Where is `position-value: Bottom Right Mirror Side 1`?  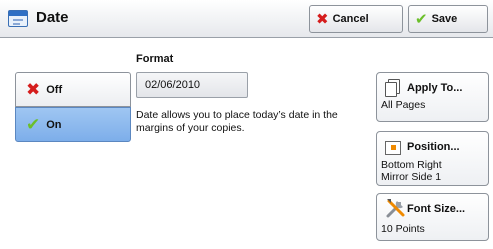 position-value: Bottom Right Mirror Side 1 is located at coordinates (411, 171).